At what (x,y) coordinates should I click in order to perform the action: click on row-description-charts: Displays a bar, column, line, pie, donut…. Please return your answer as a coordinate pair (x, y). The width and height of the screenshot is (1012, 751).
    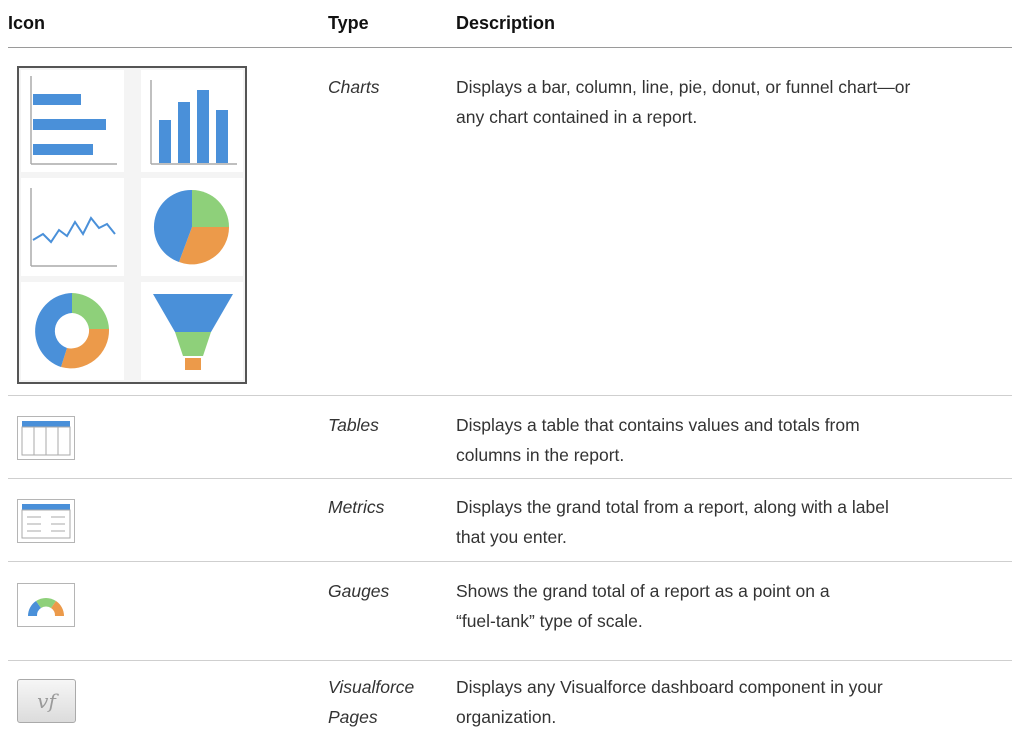
    Looking at the image, I should click on (683, 102).